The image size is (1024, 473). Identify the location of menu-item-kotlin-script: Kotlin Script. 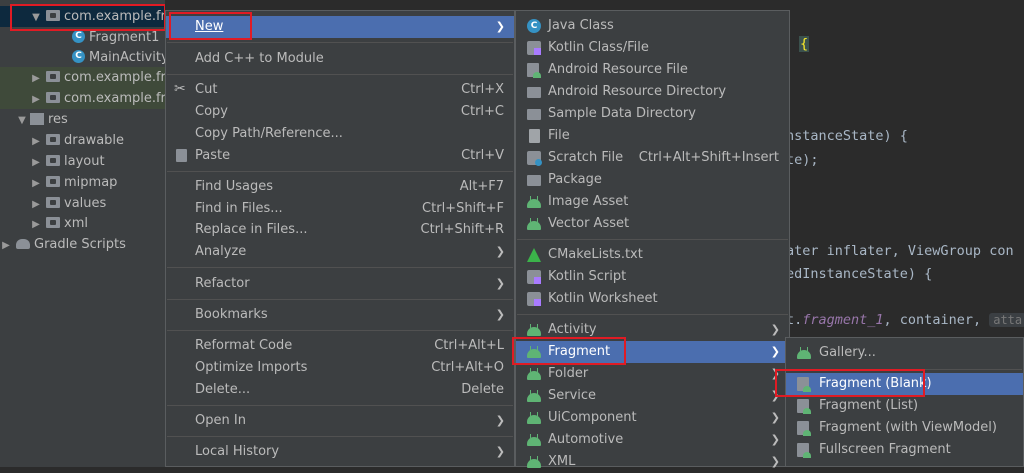
(652, 277).